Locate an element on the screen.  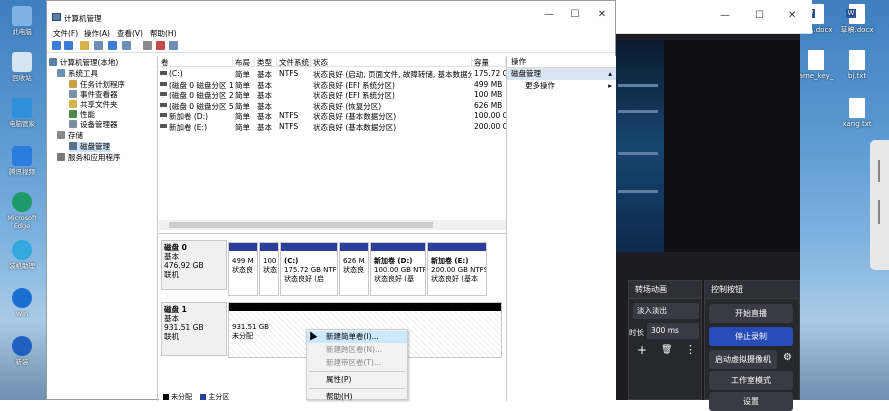
col-capacity: 容量 is located at coordinates (489, 62).